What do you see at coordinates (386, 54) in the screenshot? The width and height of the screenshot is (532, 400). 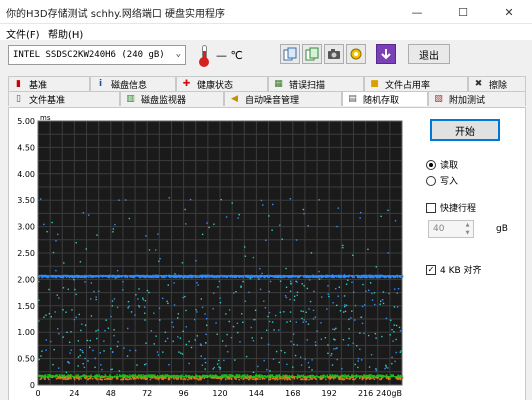 I see `download-button` at bounding box center [386, 54].